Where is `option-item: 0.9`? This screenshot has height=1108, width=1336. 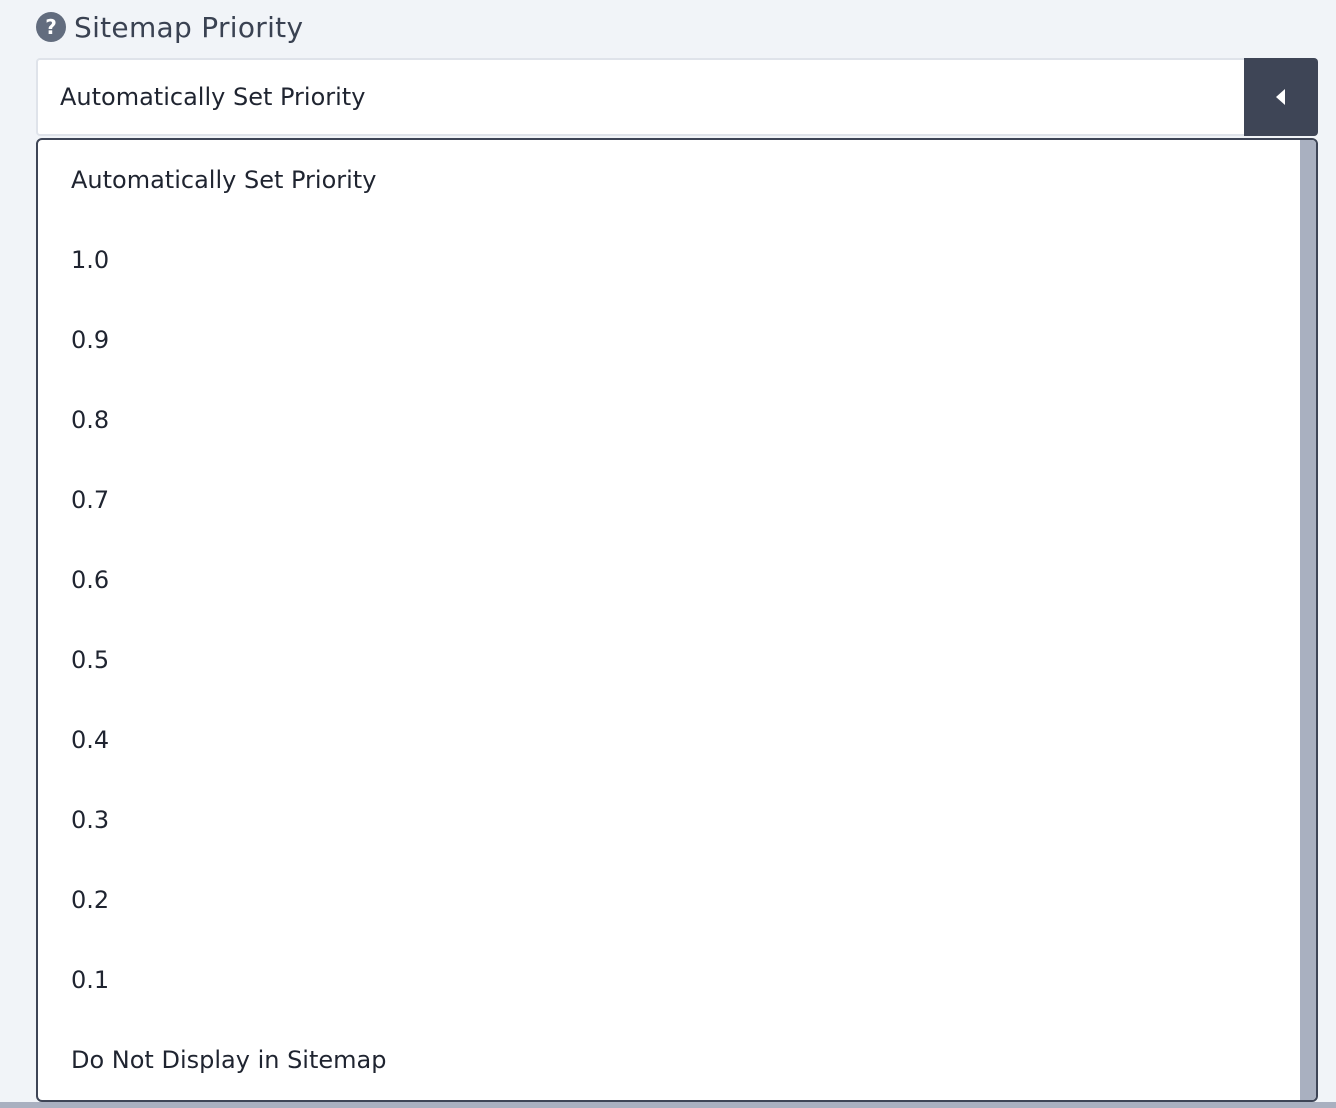
option-item: 0.9 is located at coordinates (668, 340).